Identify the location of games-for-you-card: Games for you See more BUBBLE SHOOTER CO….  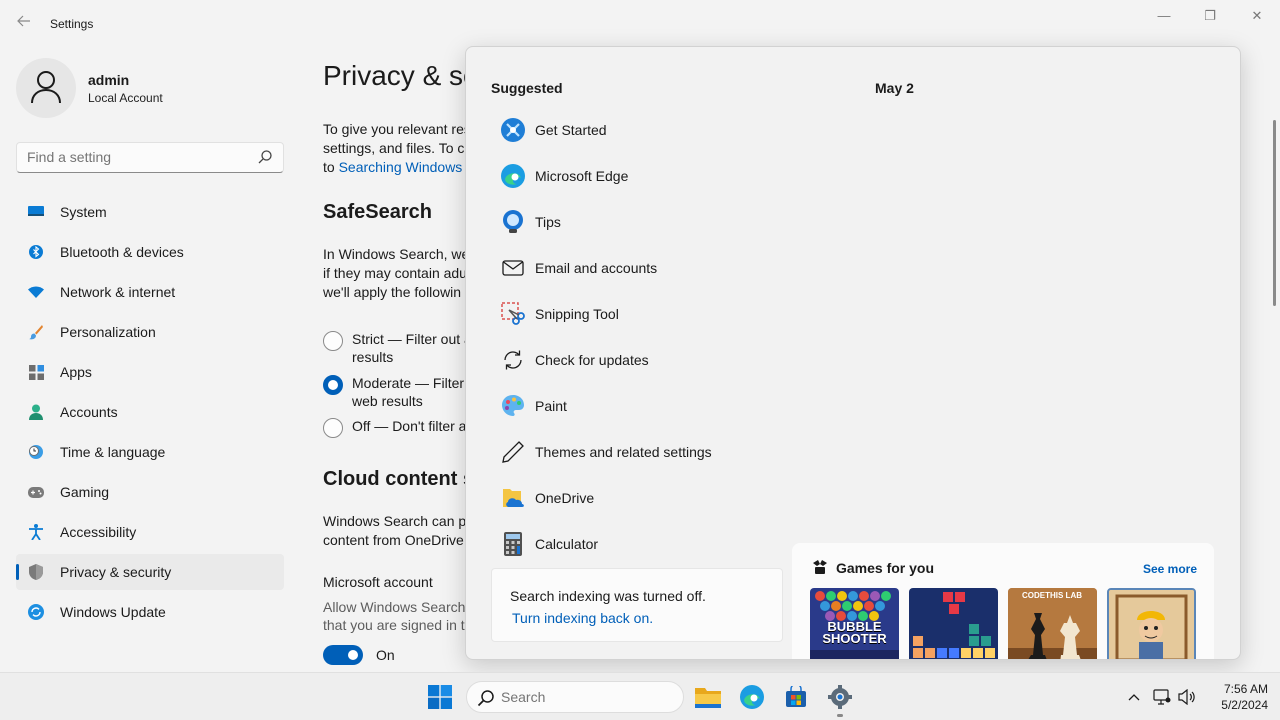
(1003, 601).